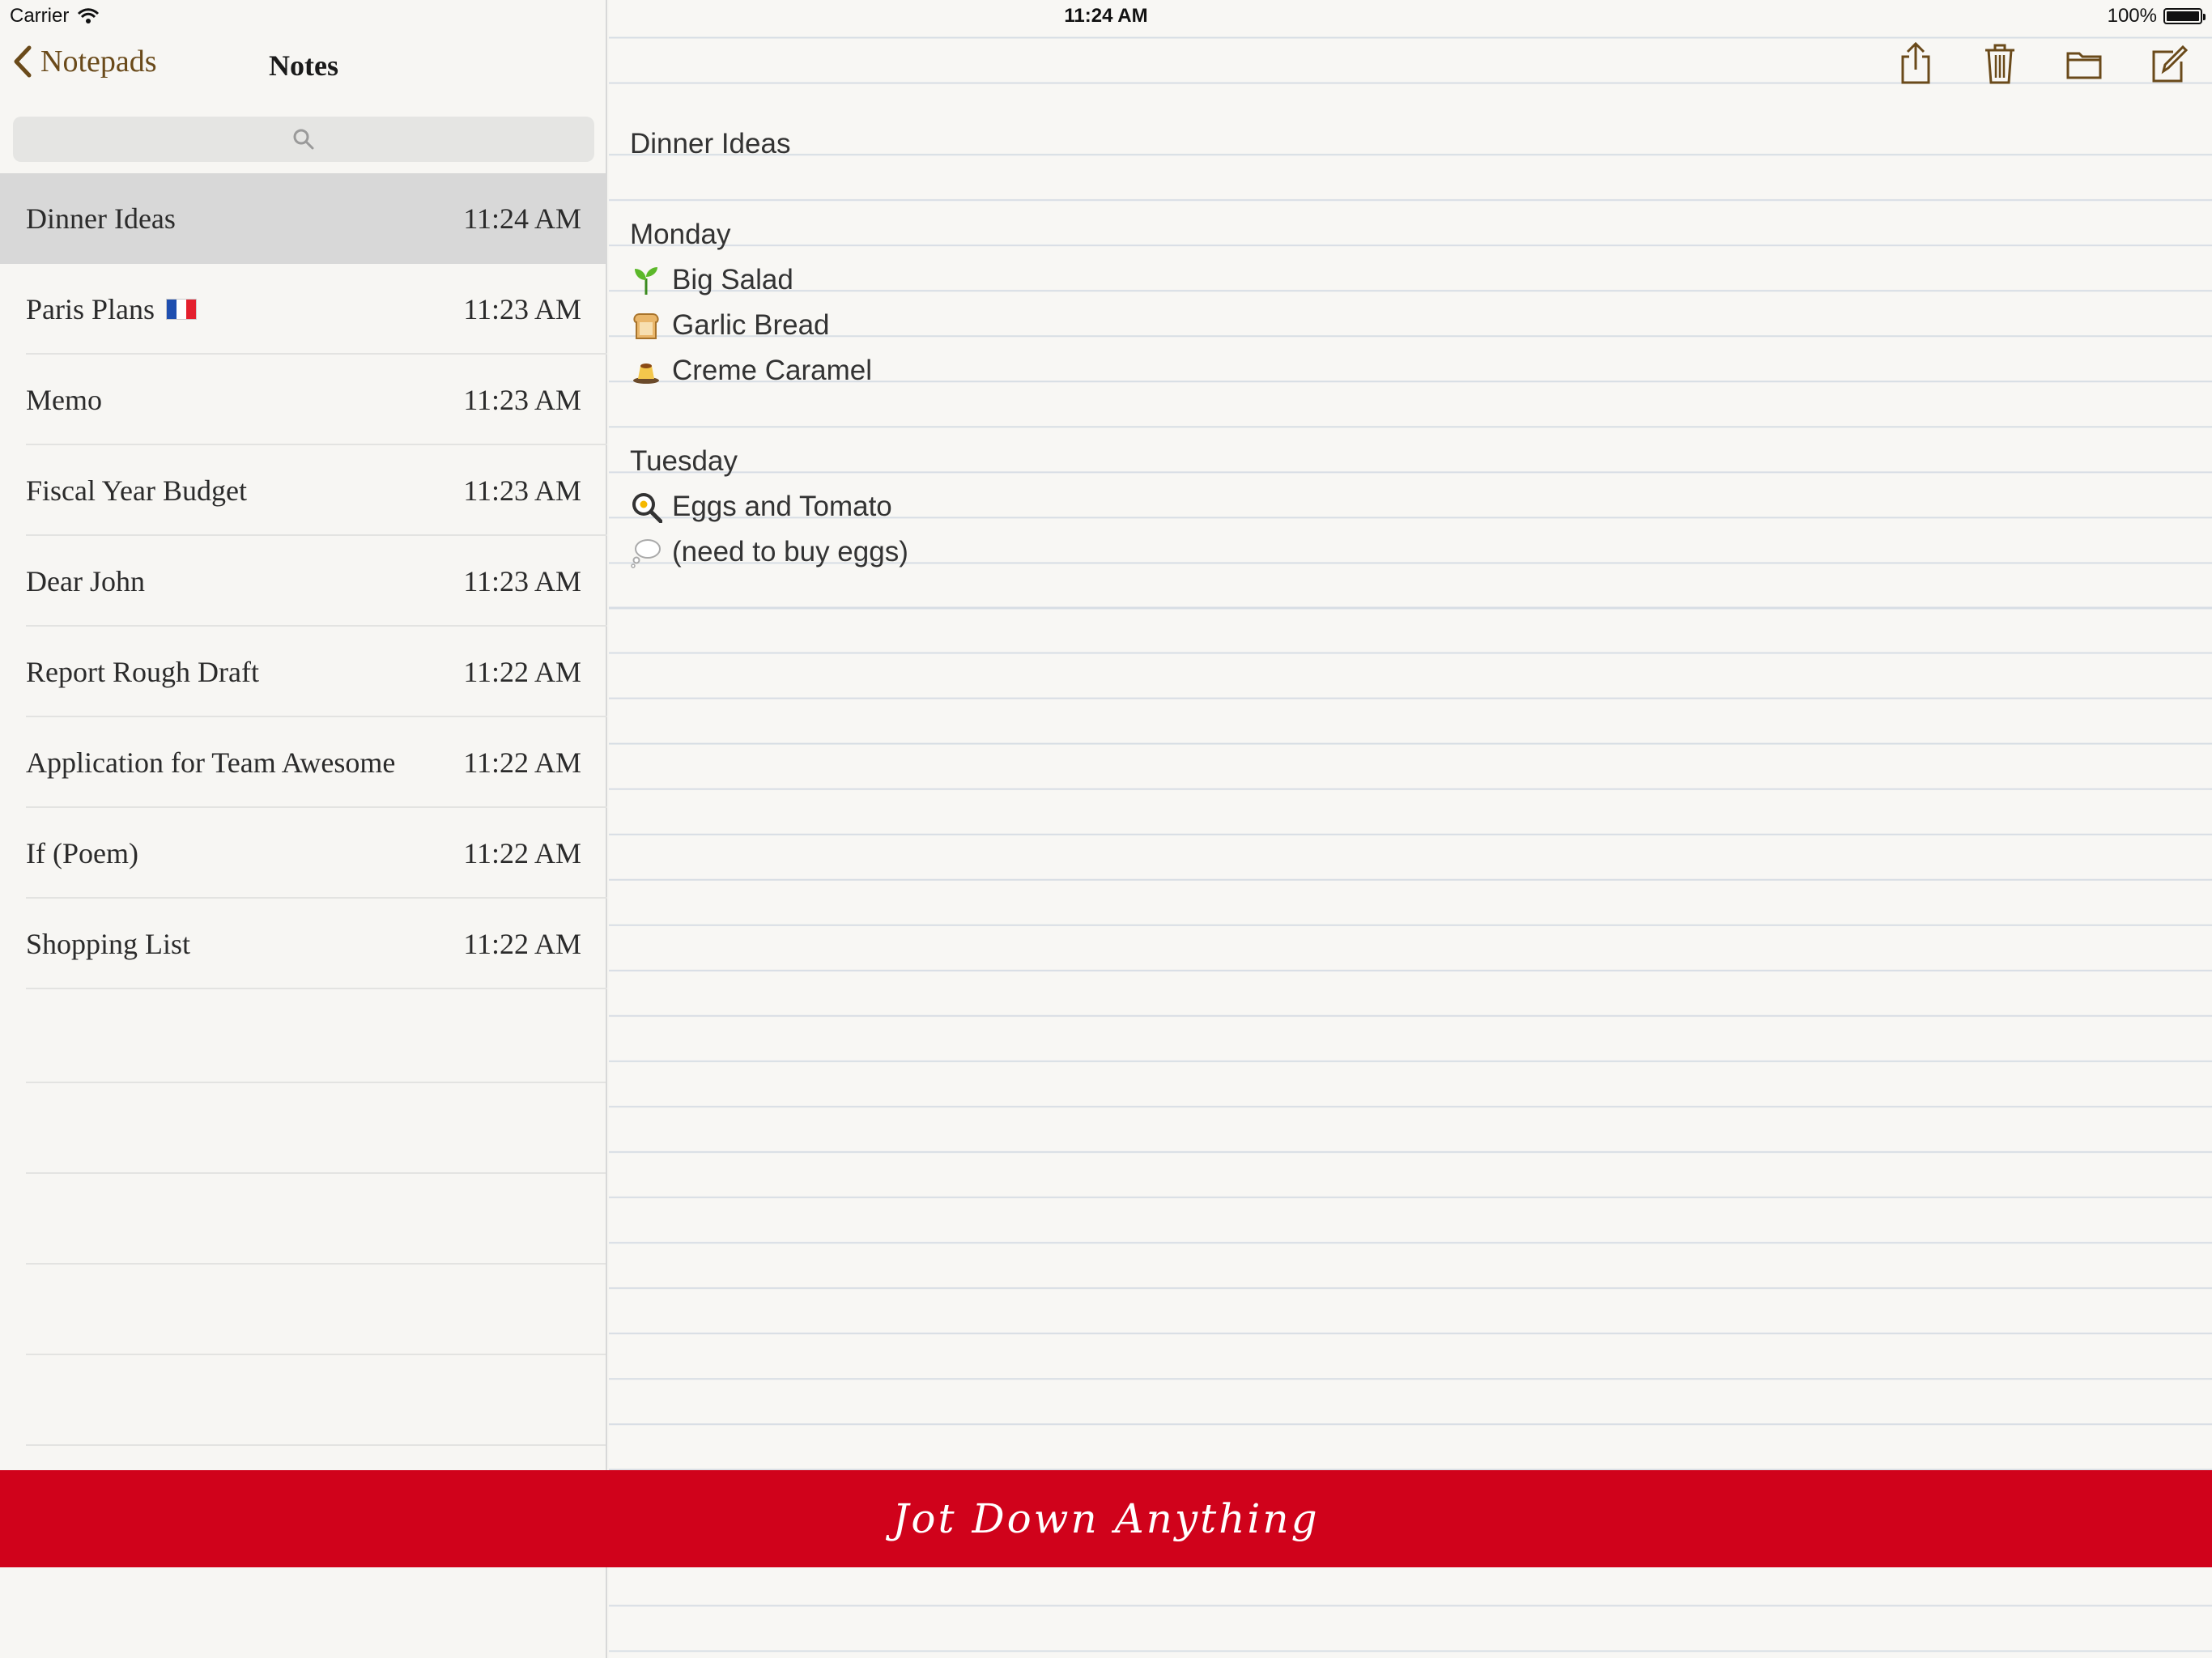 The height and width of the screenshot is (1658, 2212). Describe the element at coordinates (1399, 552) in the screenshot. I see `note-list-line: (need to buy eggs)` at that location.